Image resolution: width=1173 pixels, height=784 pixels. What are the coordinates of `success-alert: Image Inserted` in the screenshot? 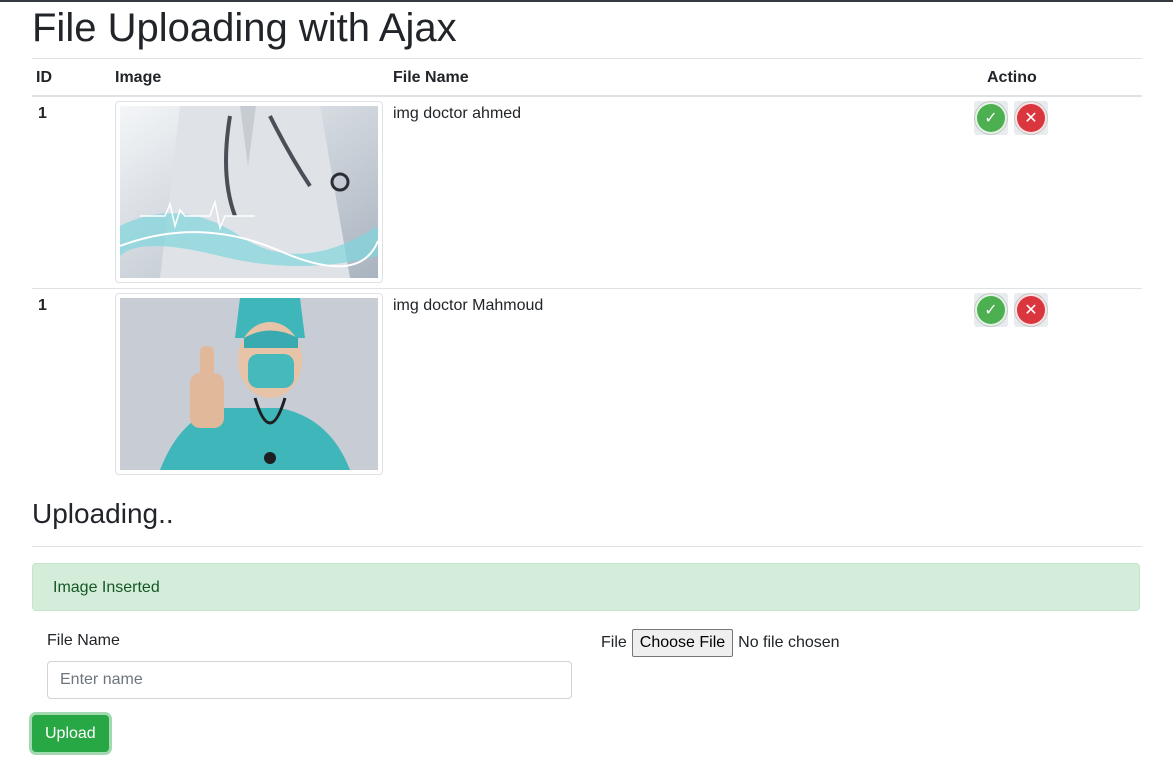 It's located at (586, 587).